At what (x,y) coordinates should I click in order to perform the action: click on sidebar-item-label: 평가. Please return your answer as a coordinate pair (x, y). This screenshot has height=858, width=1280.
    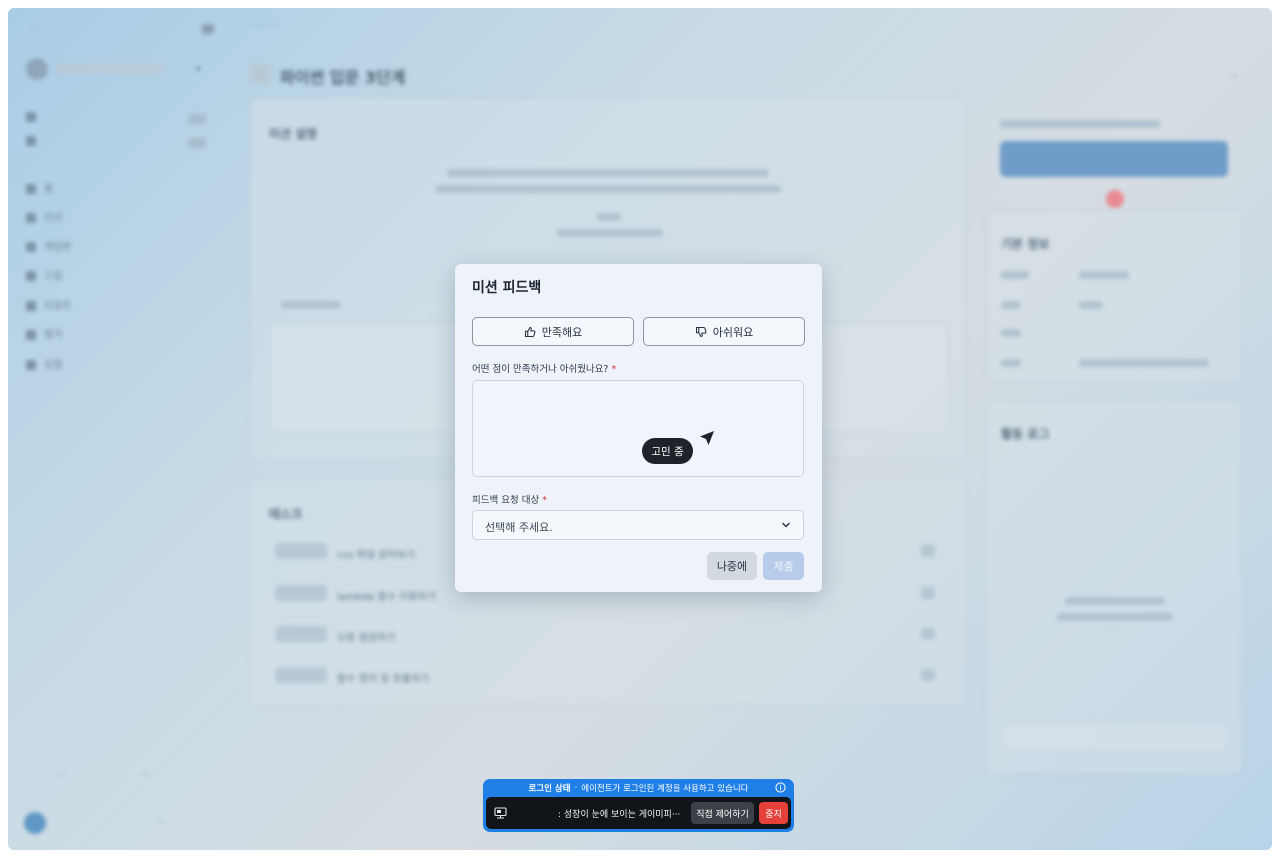
    Looking at the image, I should click on (53, 335).